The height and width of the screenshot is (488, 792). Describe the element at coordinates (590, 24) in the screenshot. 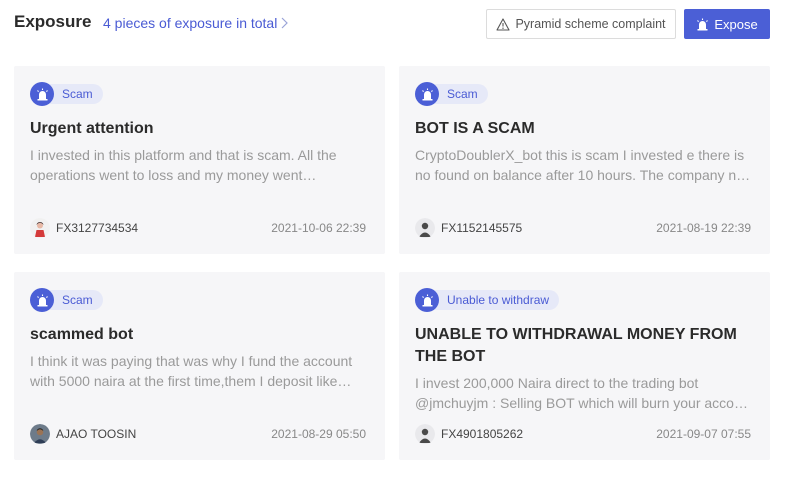

I see `complaint-button-label: Pyramid scheme complaint` at that location.